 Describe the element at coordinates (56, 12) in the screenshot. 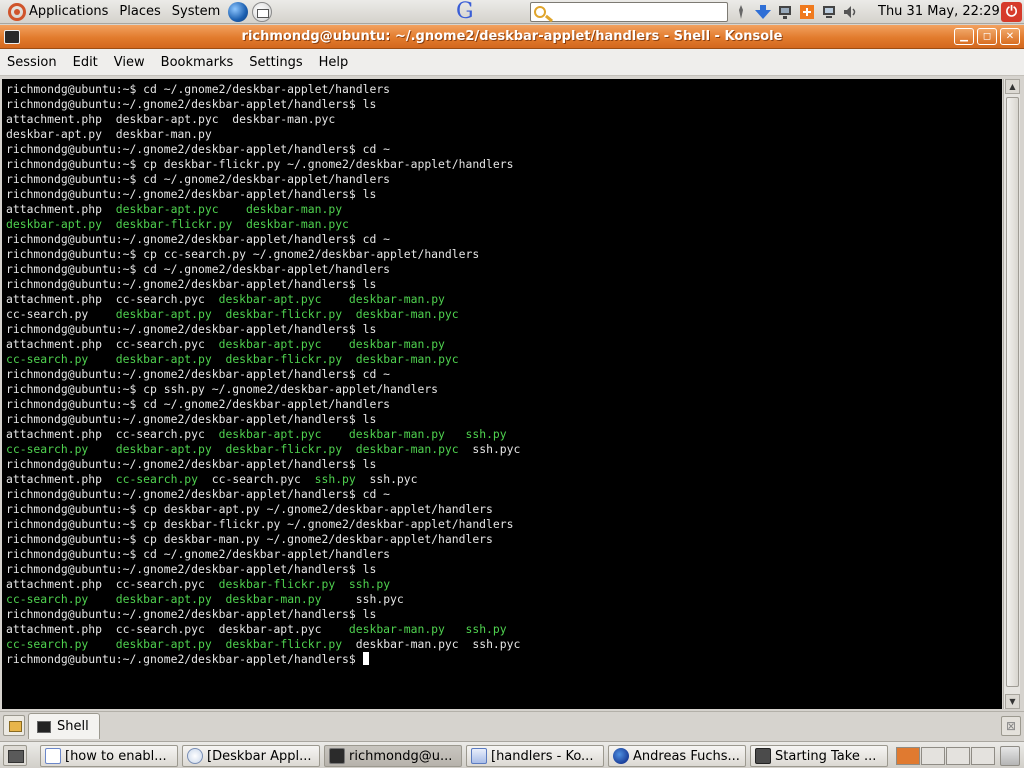

I see `applications-menu: Applications` at that location.